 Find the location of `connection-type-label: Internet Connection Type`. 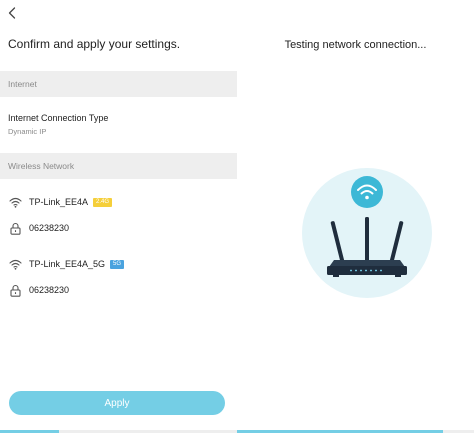

connection-type-label: Internet Connection Type is located at coordinates (58, 118).